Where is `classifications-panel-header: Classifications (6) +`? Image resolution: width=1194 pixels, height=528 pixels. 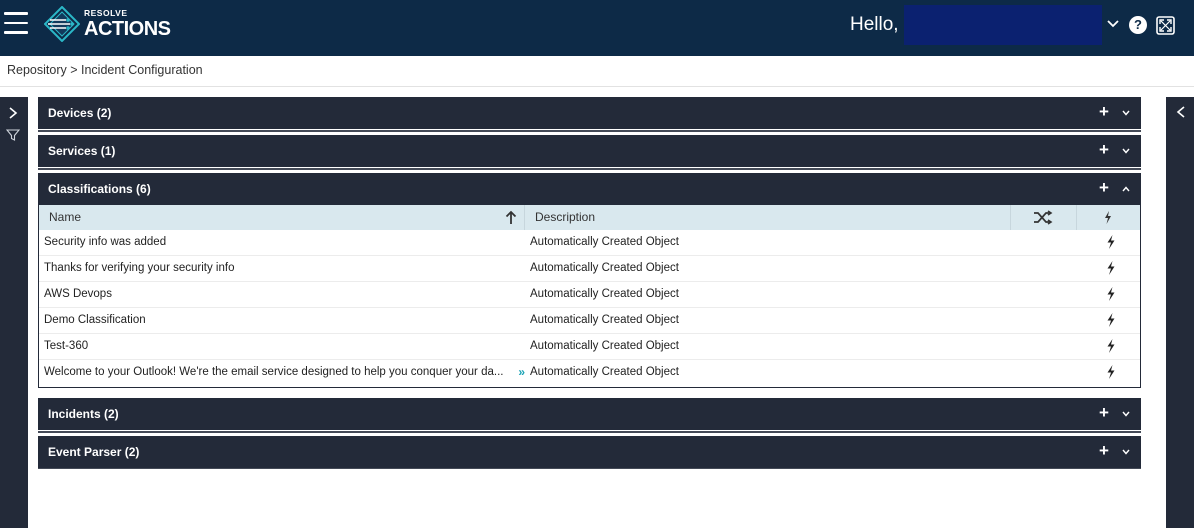
classifications-panel-header: Classifications (6) + is located at coordinates (589, 189).